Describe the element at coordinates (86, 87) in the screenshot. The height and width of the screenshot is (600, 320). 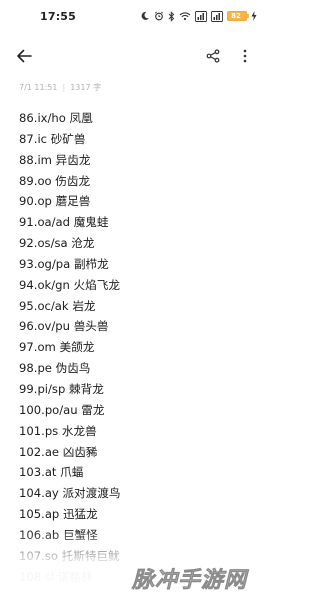
I see `note-word-count: 1317 字` at that location.